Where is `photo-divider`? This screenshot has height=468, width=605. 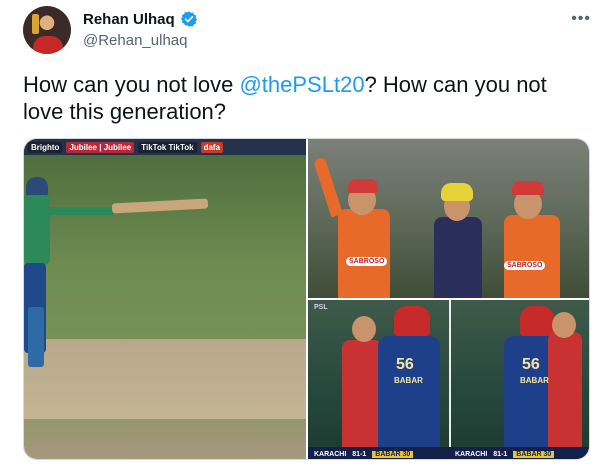 photo-divider is located at coordinates (450, 379).